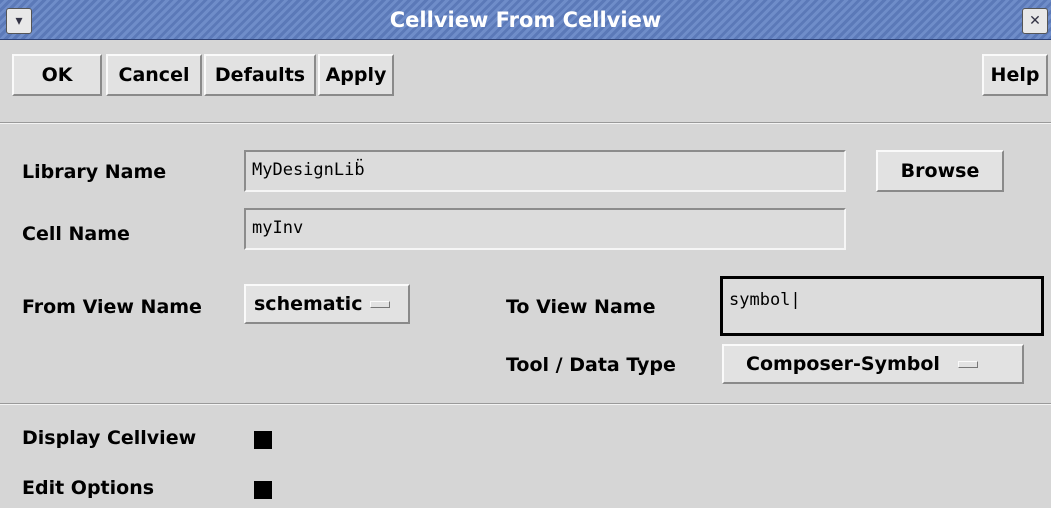 The image size is (1051, 508). What do you see at coordinates (154, 75) in the screenshot?
I see `cancel-button: Cancel` at bounding box center [154, 75].